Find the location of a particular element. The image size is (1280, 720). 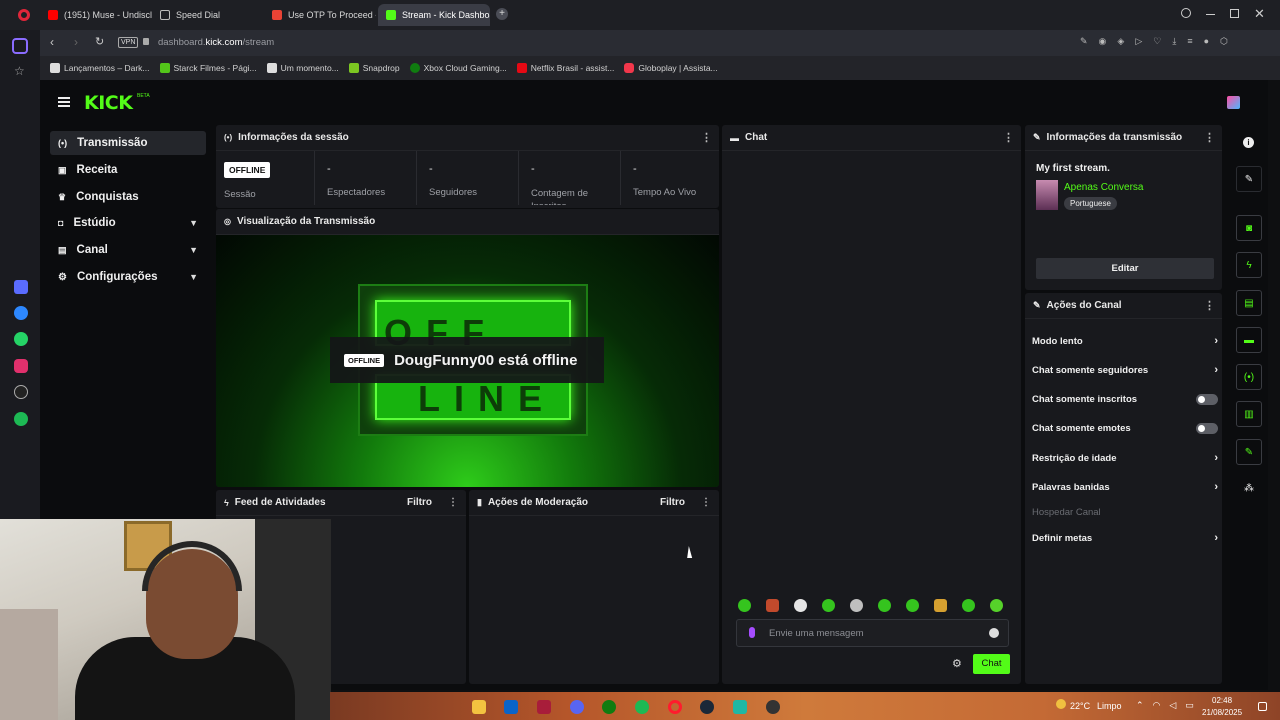

tiktok-icon is located at coordinates (21, 392).